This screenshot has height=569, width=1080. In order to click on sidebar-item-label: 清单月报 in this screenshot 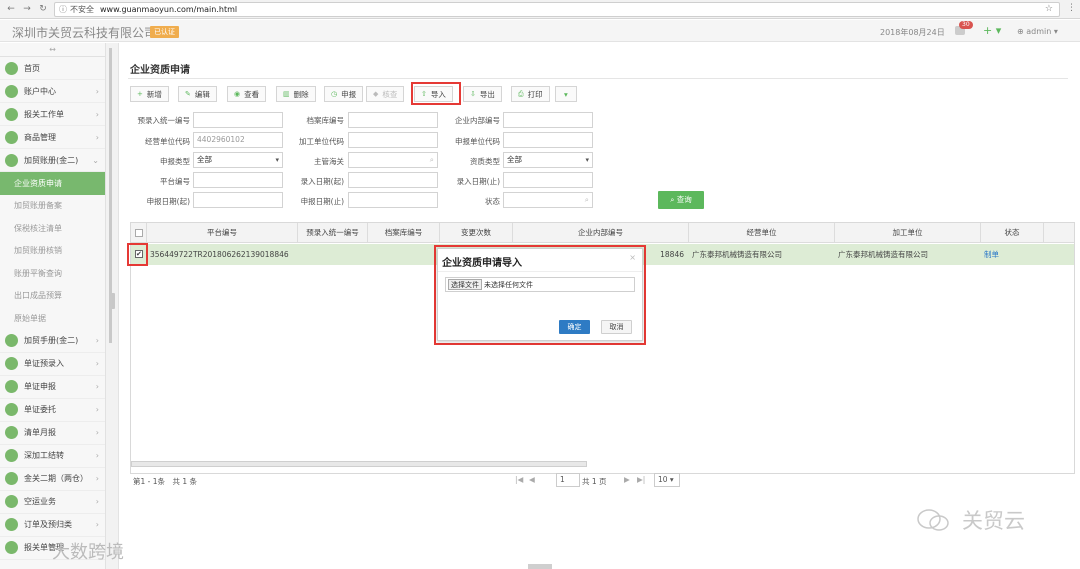, I will do `click(40, 432)`.